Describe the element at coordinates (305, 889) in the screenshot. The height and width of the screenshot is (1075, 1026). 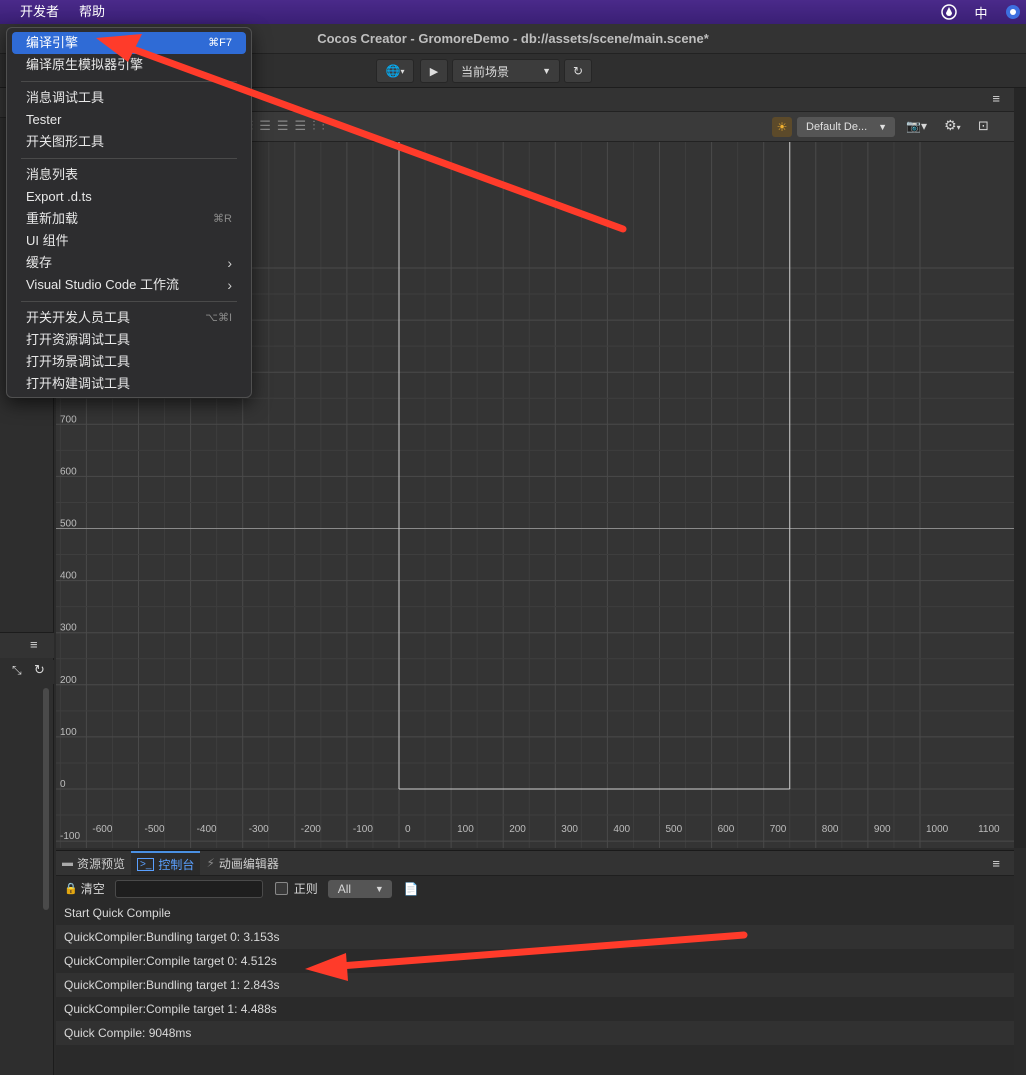
I see `regex-label: 正则` at that location.